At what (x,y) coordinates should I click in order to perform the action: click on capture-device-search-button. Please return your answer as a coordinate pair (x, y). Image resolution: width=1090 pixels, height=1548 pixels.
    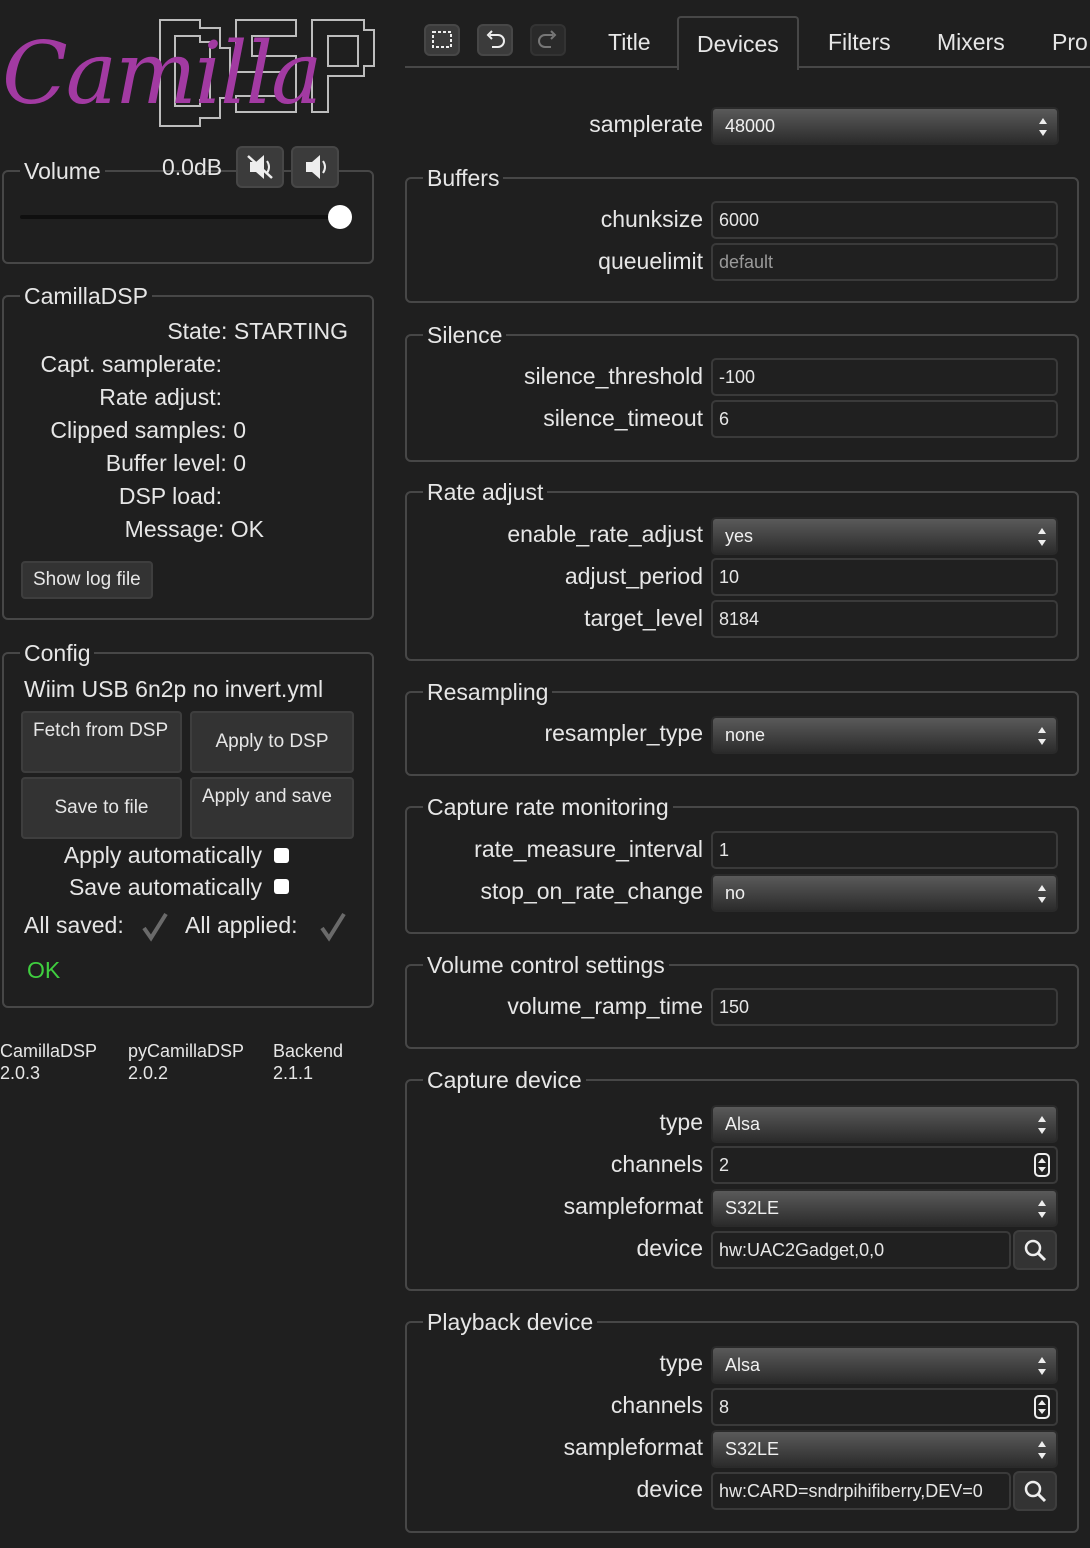
    Looking at the image, I should click on (1035, 1250).